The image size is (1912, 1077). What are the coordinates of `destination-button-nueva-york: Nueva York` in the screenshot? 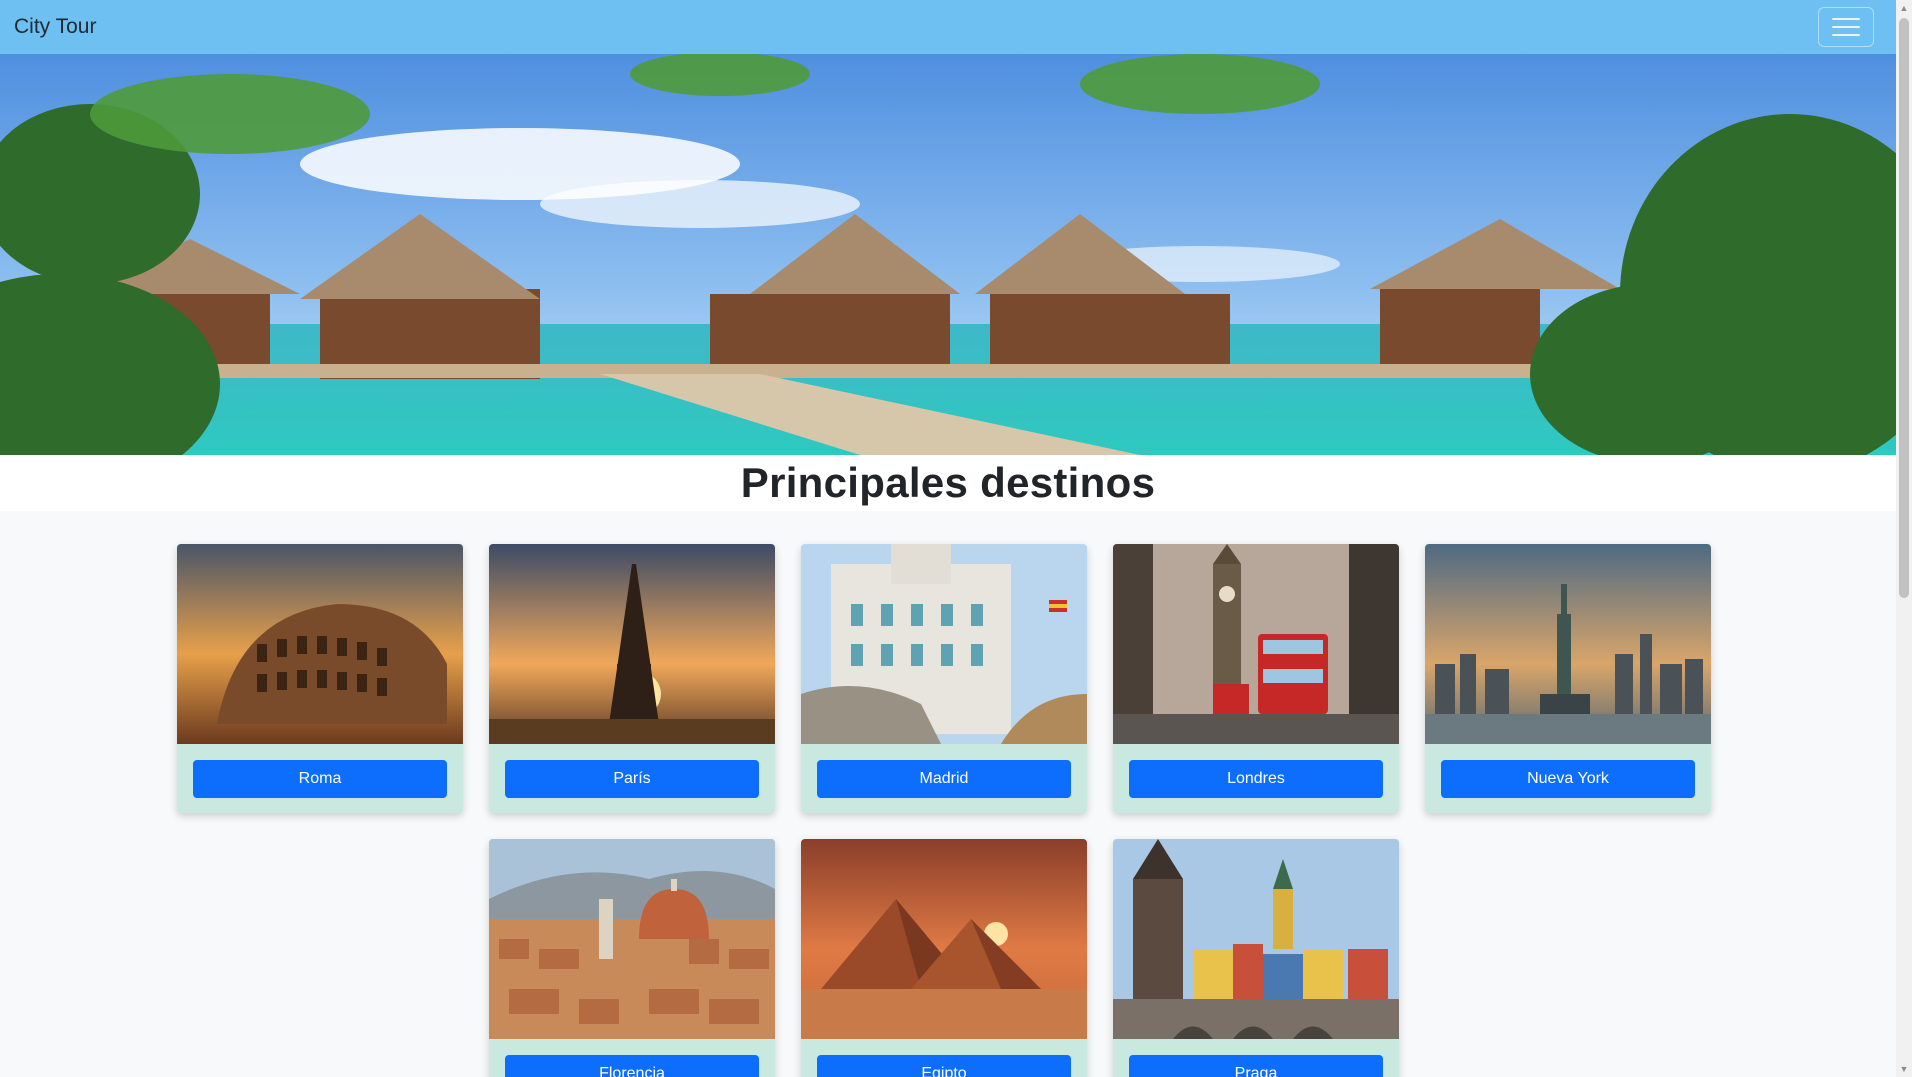 It's located at (1568, 779).